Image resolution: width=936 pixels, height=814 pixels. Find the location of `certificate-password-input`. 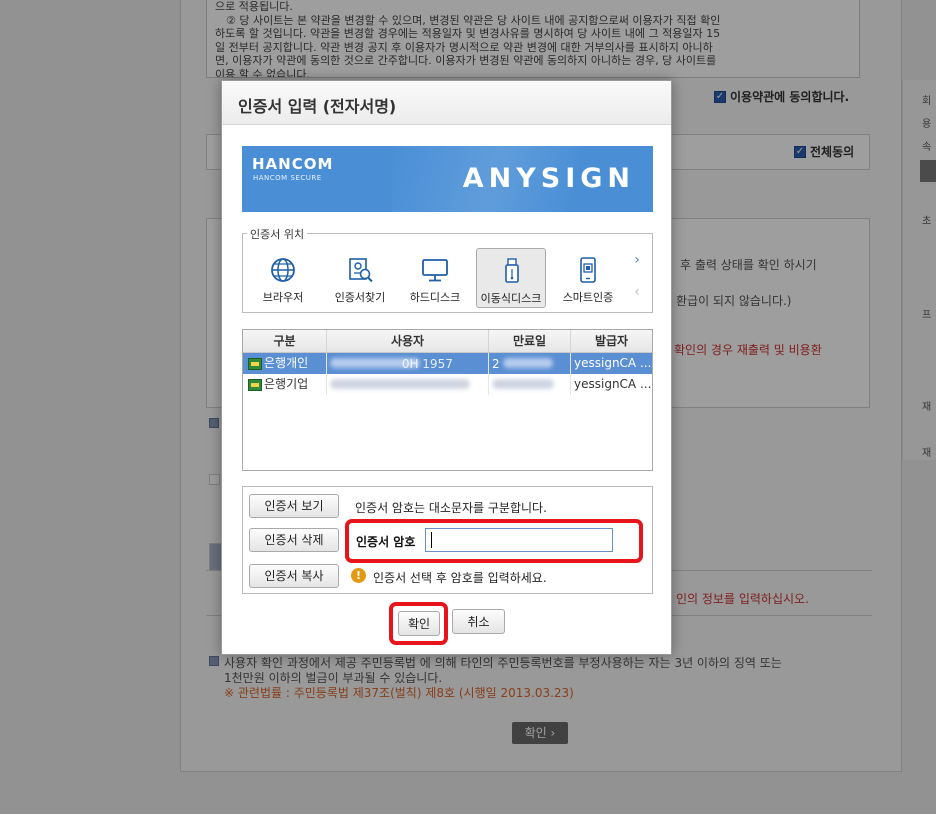

certificate-password-input is located at coordinates (519, 540).